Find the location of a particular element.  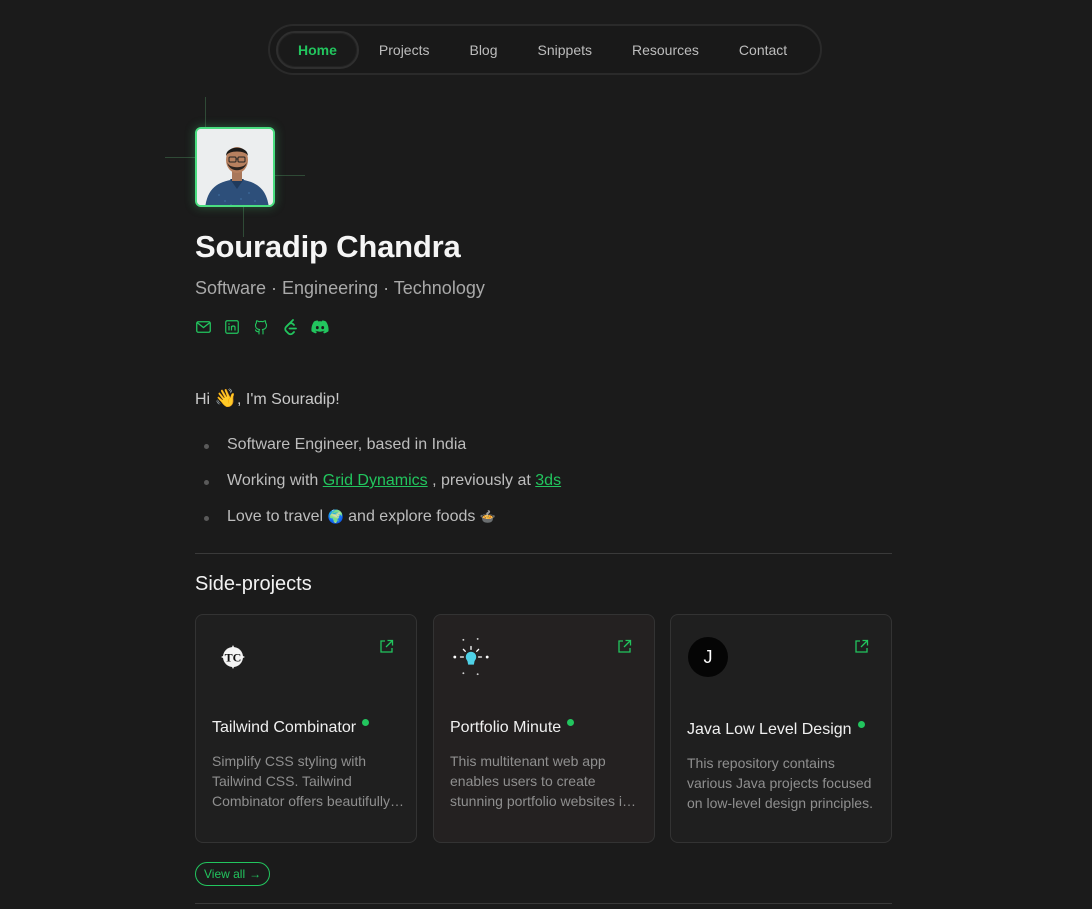

avatar-frame is located at coordinates (235, 167).